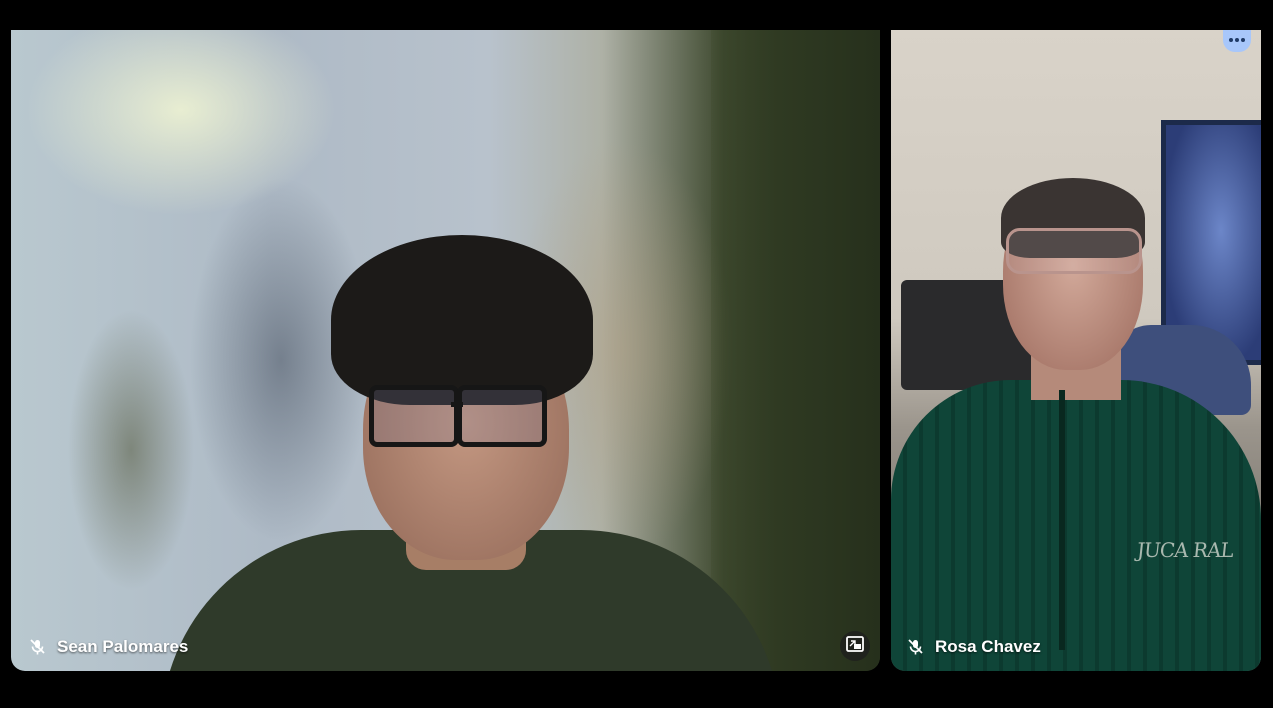 Image resolution: width=1273 pixels, height=708 pixels. I want to click on participant-name: Sean Palomares, so click(123, 646).